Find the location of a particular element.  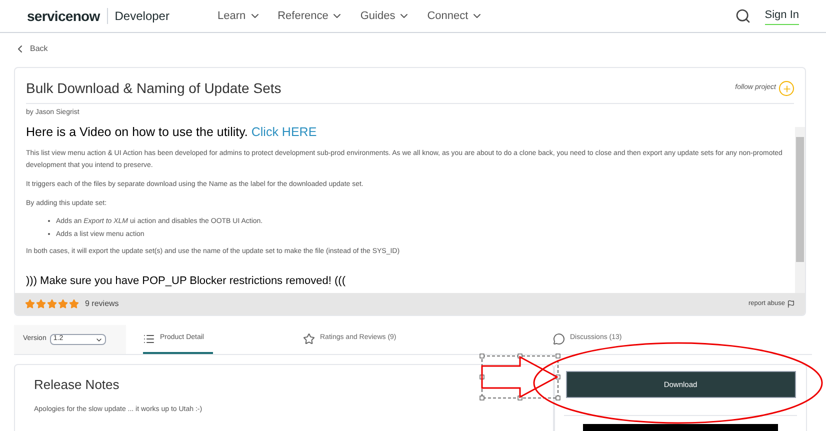

follow-button is located at coordinates (786, 88).